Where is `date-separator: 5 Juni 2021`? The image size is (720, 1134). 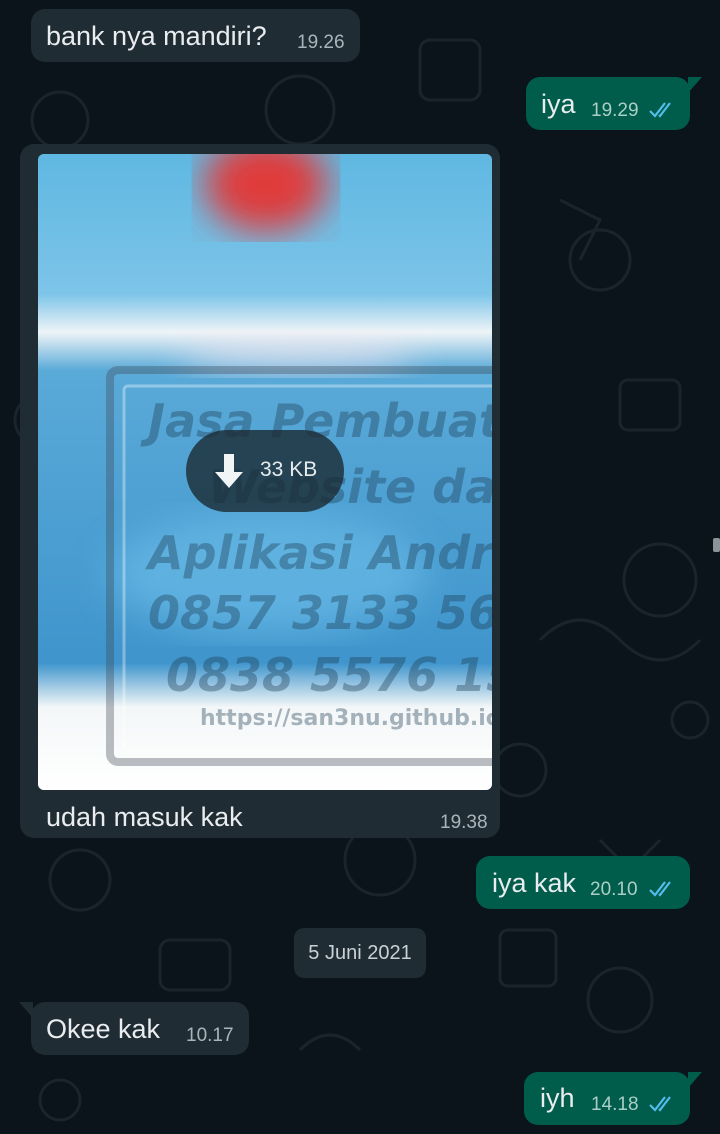
date-separator: 5 Juni 2021 is located at coordinates (360, 953).